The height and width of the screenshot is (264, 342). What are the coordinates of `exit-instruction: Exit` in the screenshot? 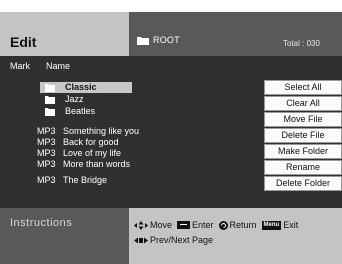 It's located at (291, 225).